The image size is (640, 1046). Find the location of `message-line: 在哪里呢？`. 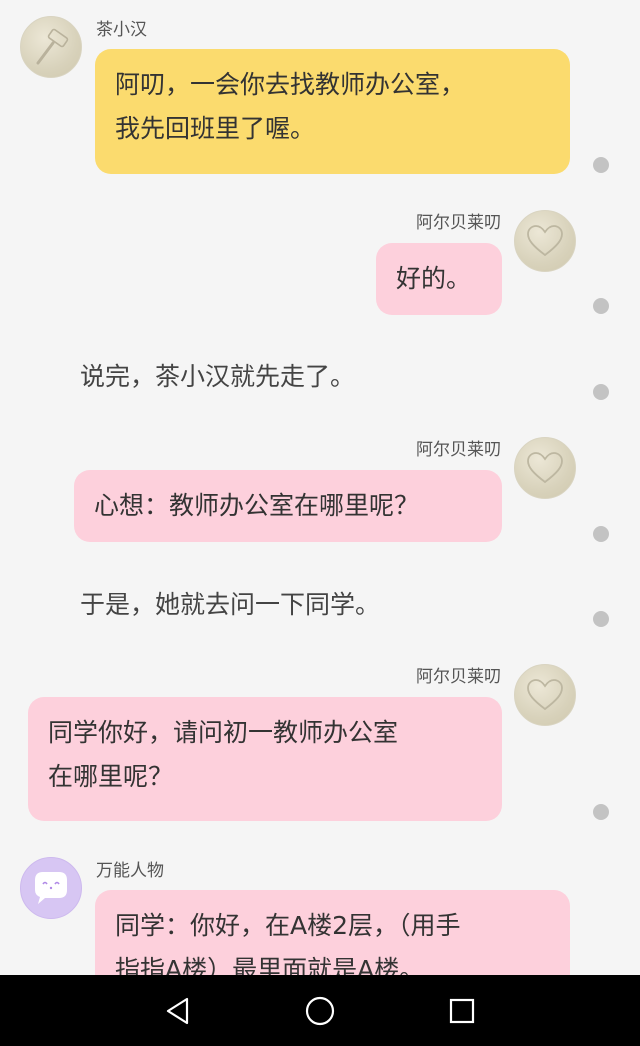

message-line: 在哪里呢？ is located at coordinates (111, 776).